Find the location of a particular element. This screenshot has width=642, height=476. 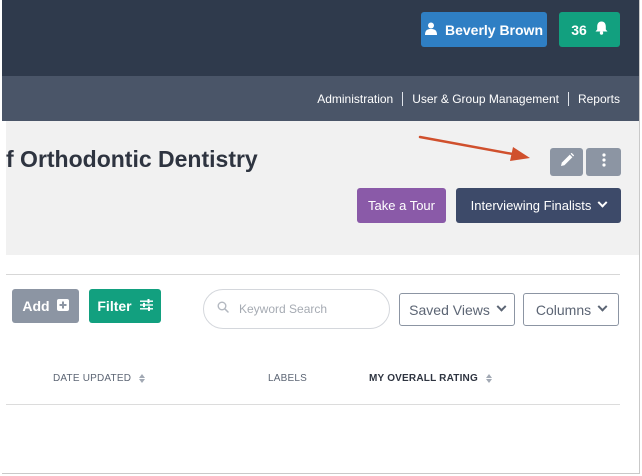

search-input is located at coordinates (309, 309).